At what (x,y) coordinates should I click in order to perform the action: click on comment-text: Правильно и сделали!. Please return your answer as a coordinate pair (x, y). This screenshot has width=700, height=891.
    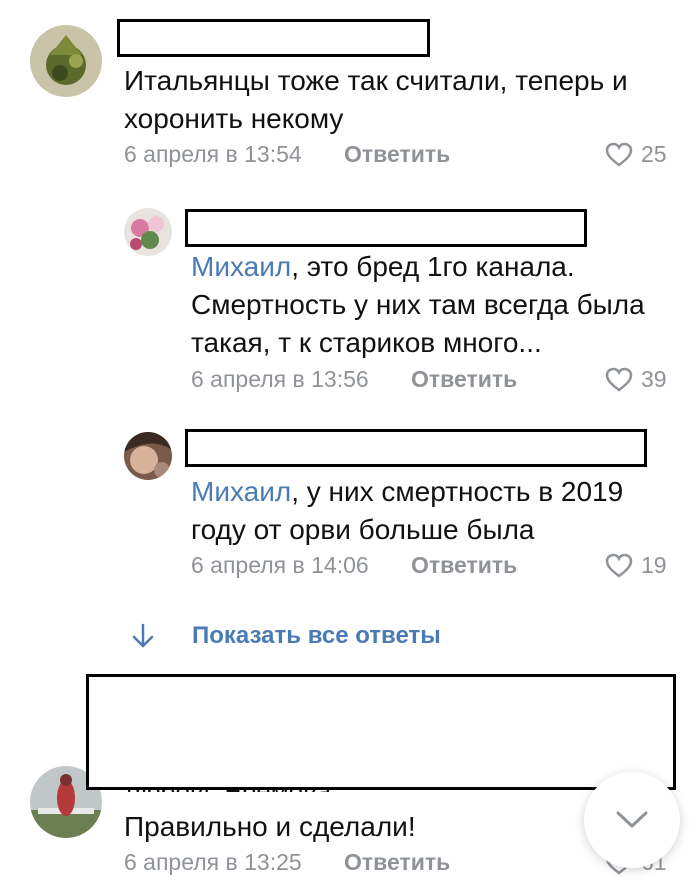
    Looking at the image, I should click on (270, 826).